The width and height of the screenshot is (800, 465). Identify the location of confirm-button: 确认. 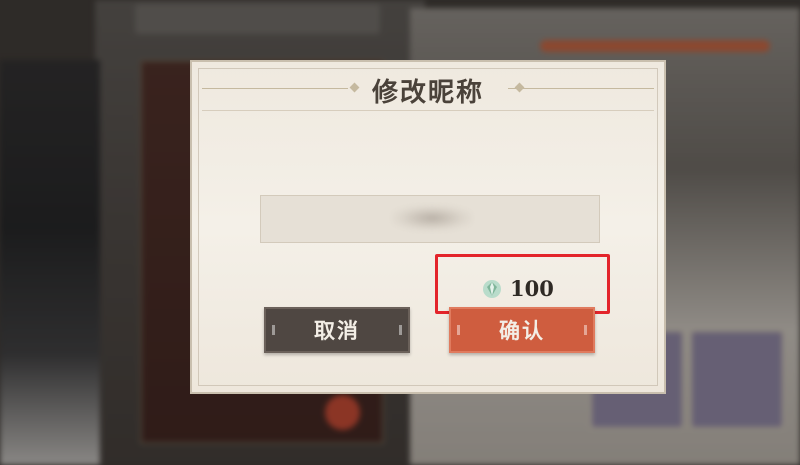
(522, 330).